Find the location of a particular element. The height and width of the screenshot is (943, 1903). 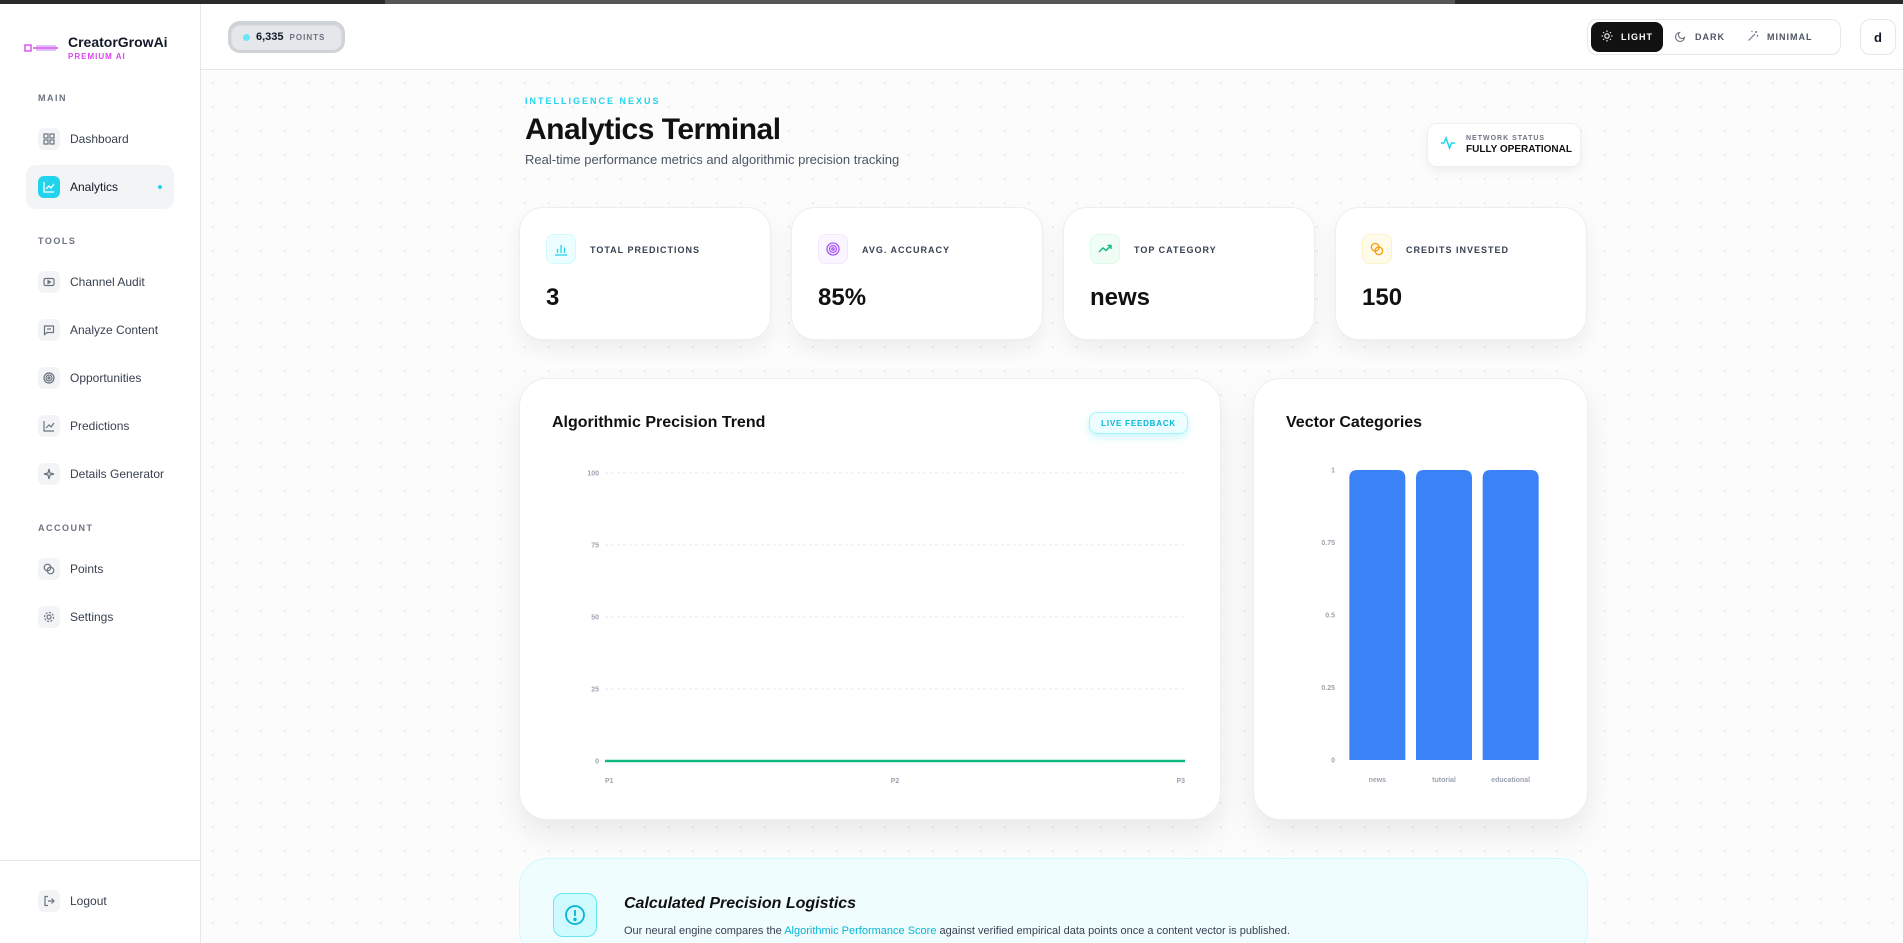

moon-icon is located at coordinates (1680, 37).